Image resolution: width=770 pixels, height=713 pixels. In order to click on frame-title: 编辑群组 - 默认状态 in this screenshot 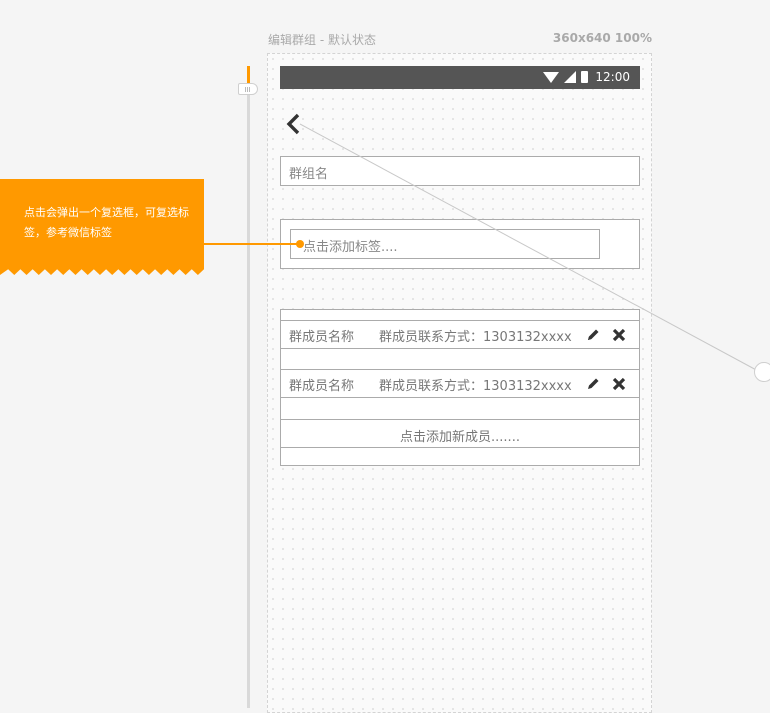, I will do `click(322, 40)`.